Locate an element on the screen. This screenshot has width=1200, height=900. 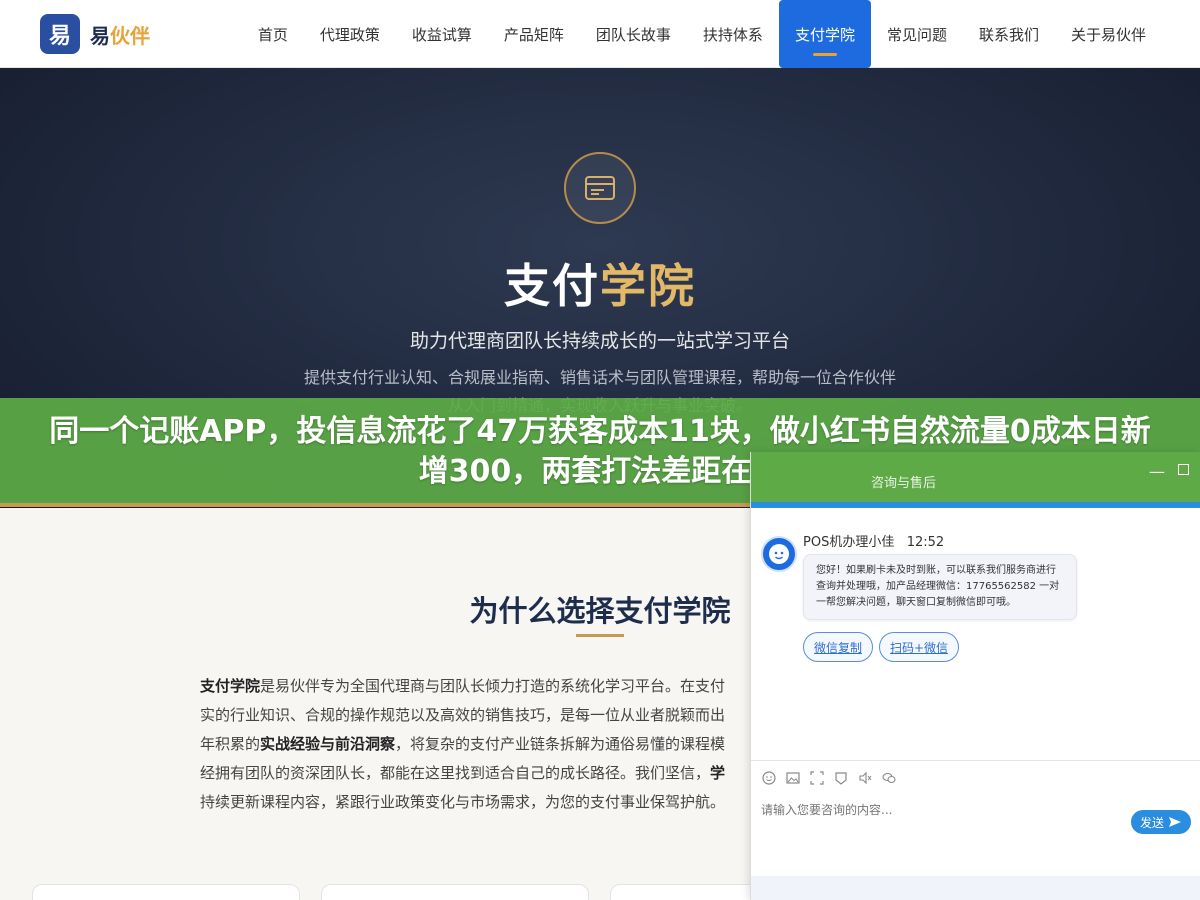
card-window-icon is located at coordinates (600, 188).